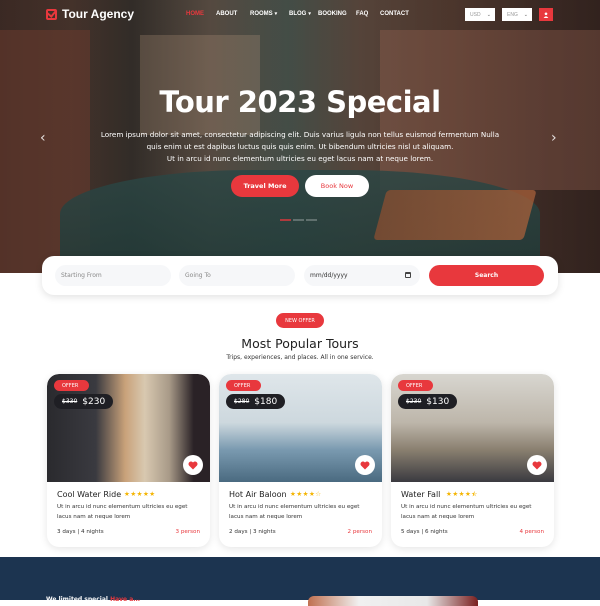 Image resolution: width=600 pixels, height=606 pixels. Describe the element at coordinates (329, 275) in the screenshot. I see `date-placeholder: mm/dd/yyyy` at that location.